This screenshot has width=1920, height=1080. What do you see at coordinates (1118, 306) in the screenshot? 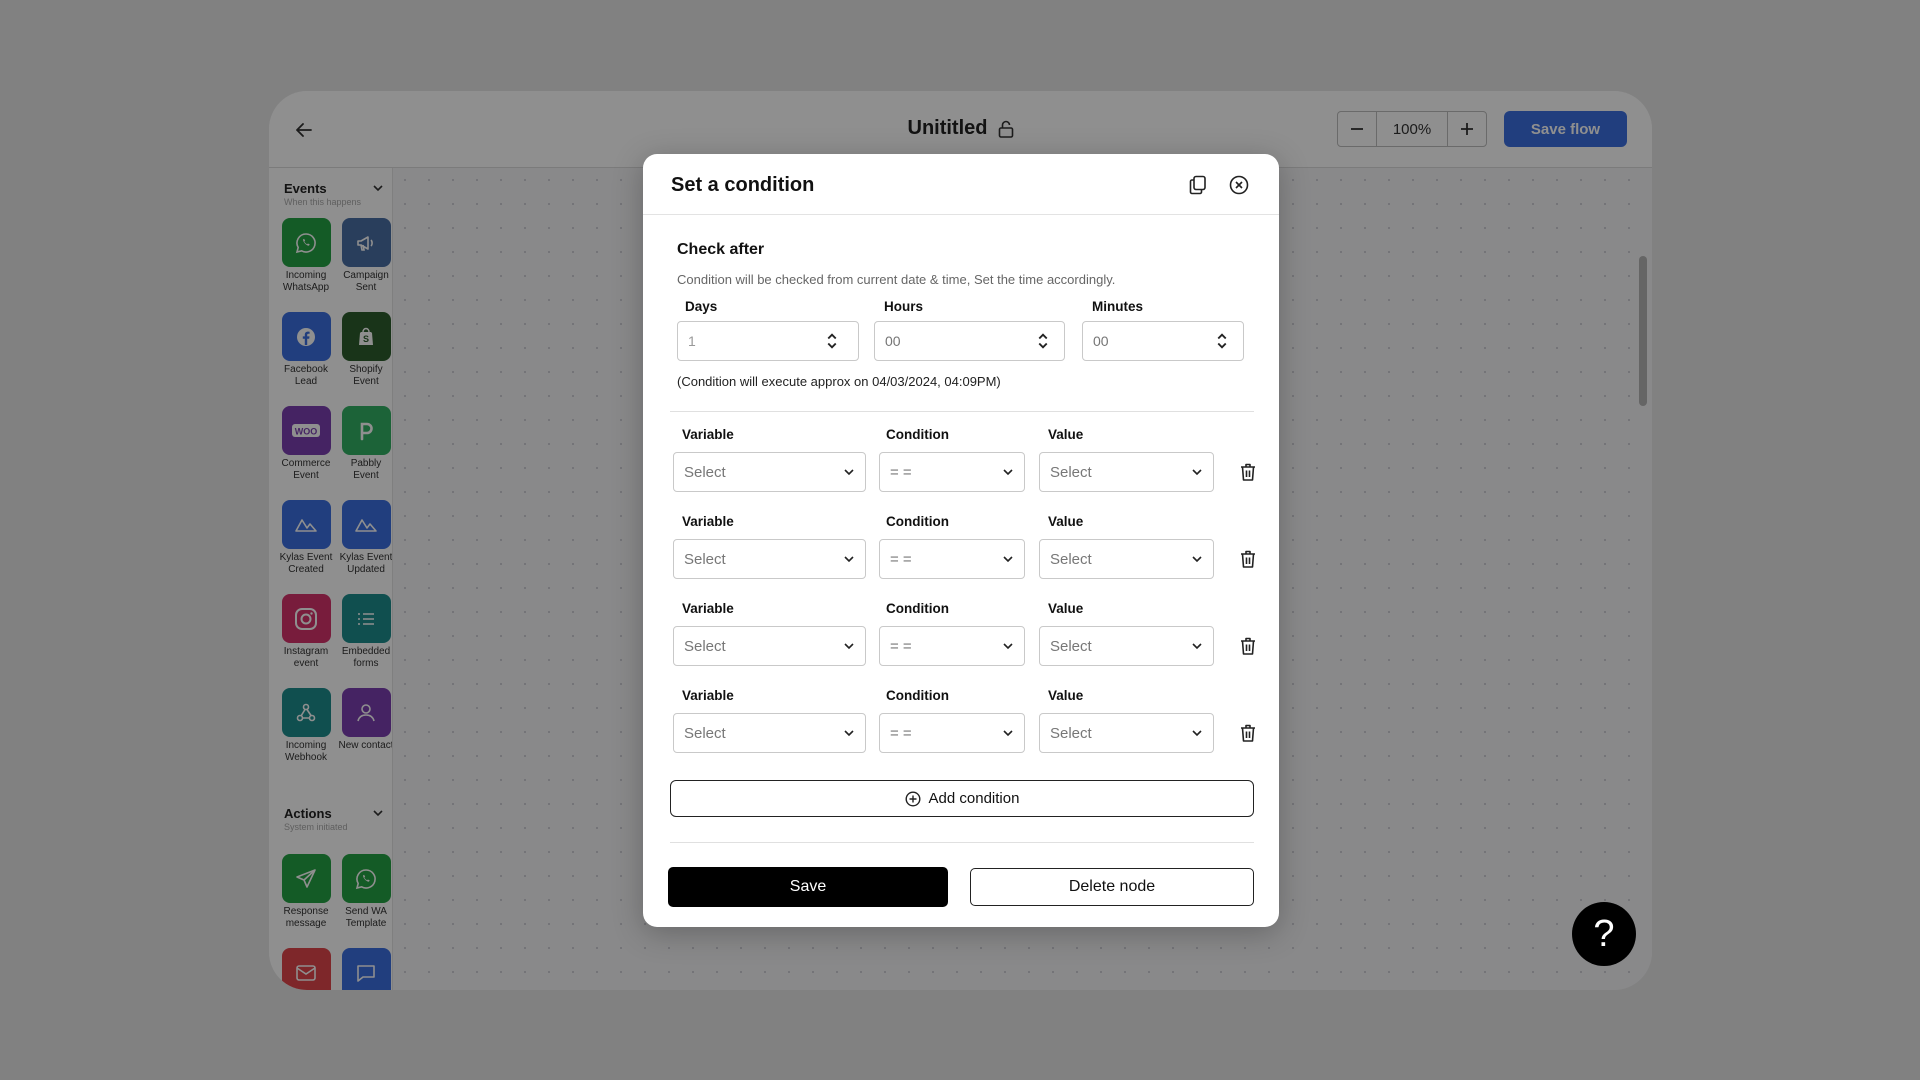
I see `minutes-label: Minutes` at bounding box center [1118, 306].